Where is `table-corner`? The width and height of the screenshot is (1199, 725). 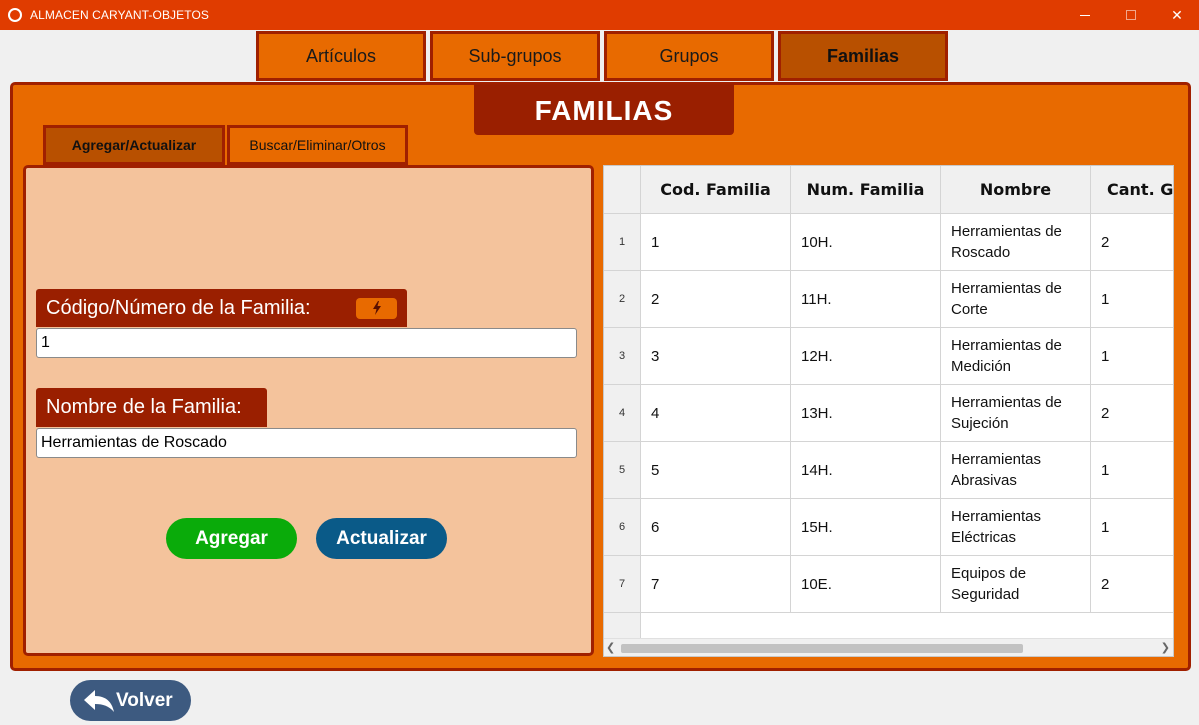 table-corner is located at coordinates (622, 190).